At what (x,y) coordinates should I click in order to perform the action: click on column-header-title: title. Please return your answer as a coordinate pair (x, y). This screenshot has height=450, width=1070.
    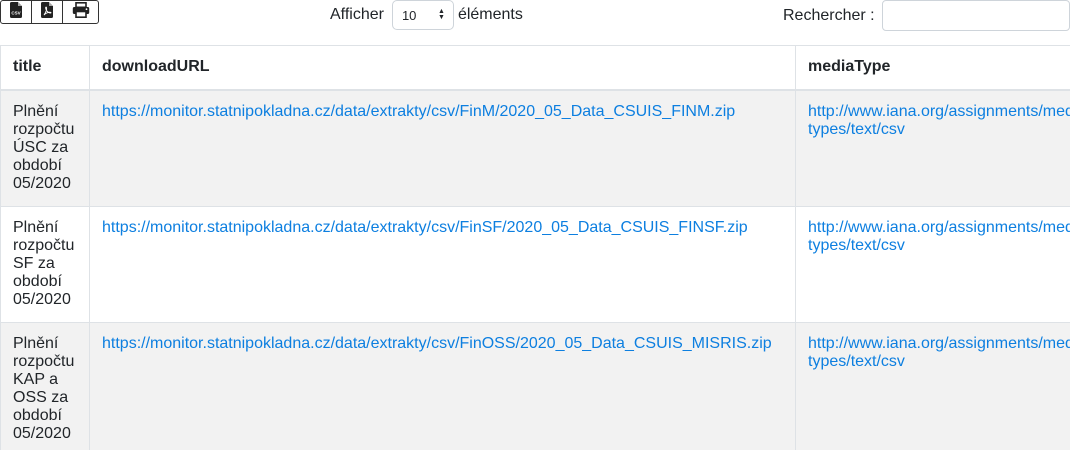
    Looking at the image, I should click on (45, 68).